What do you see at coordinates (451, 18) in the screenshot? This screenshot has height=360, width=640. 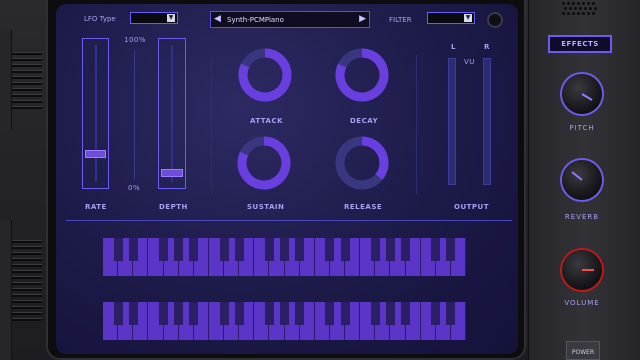 I see `filter-dropdown: ▼` at bounding box center [451, 18].